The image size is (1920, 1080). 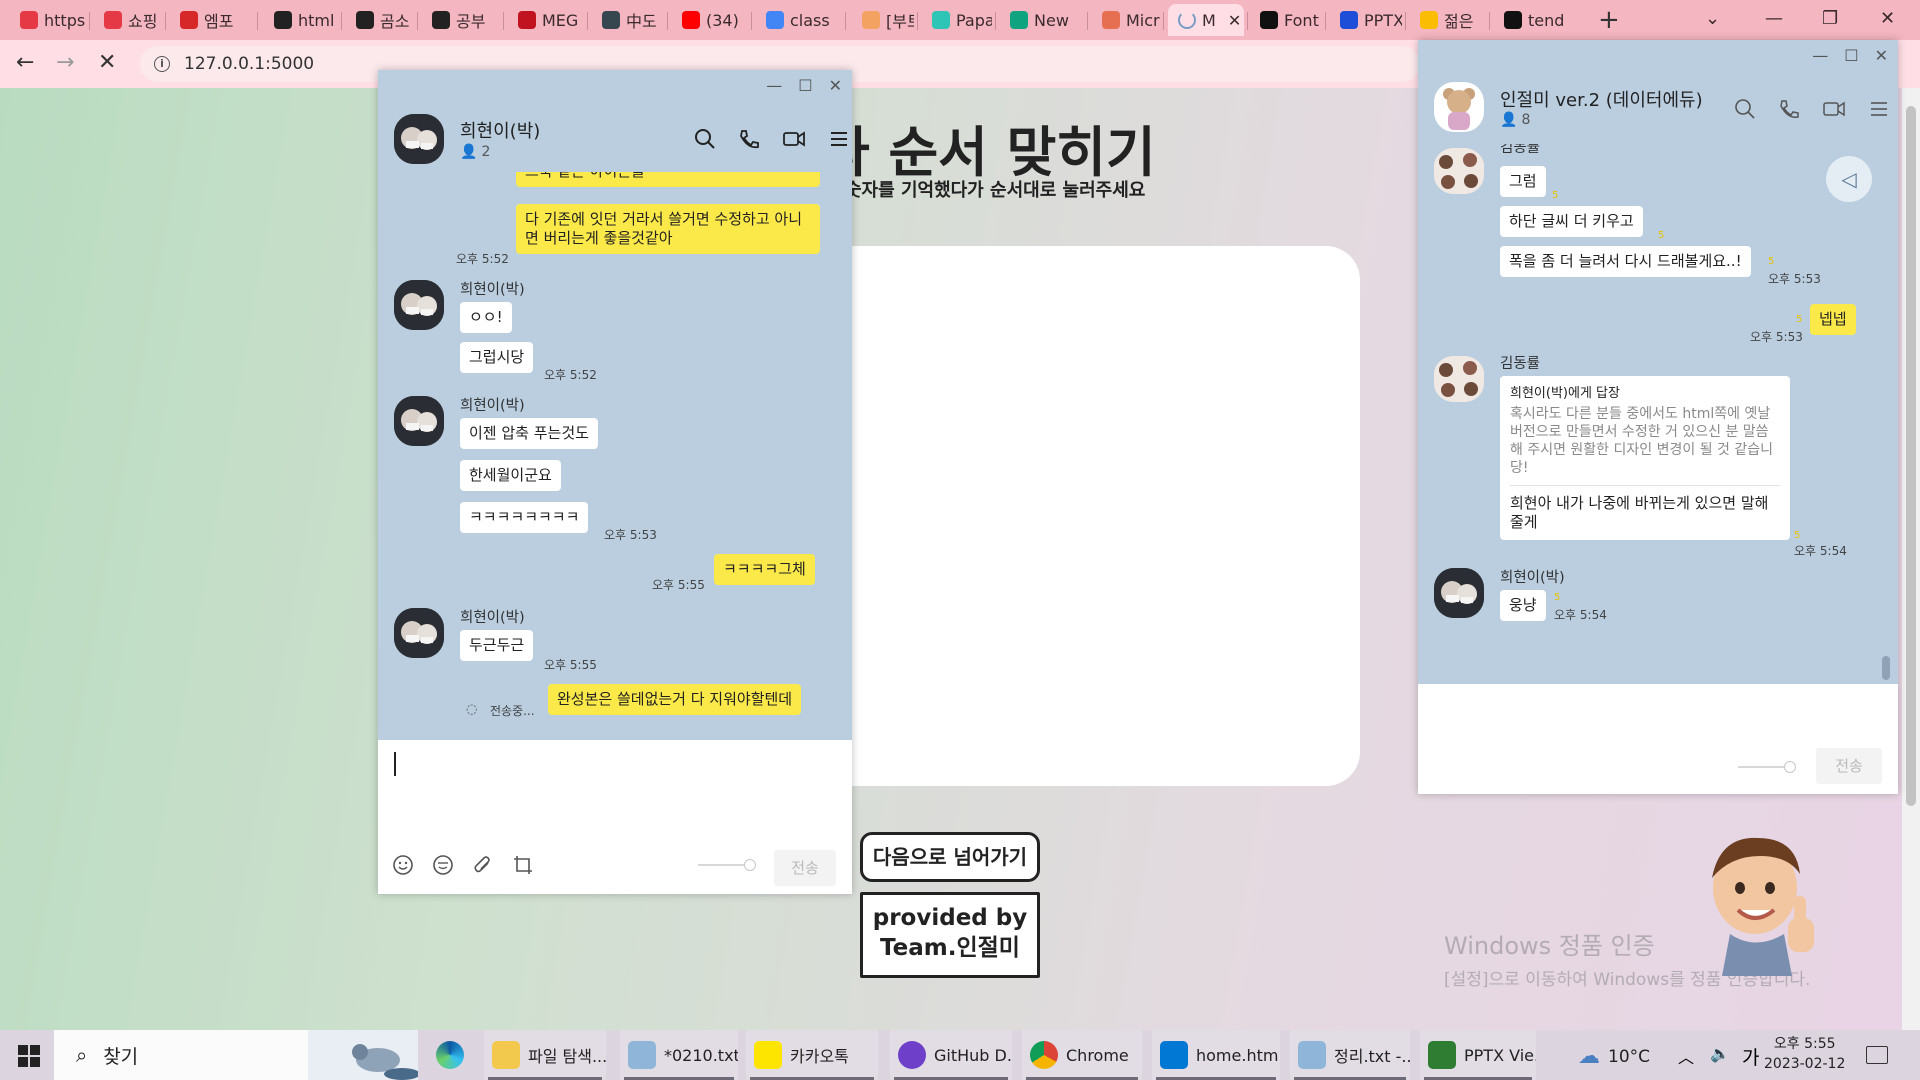 What do you see at coordinates (1366, 20) in the screenshot?
I see `browser-tab: PPTX` at bounding box center [1366, 20].